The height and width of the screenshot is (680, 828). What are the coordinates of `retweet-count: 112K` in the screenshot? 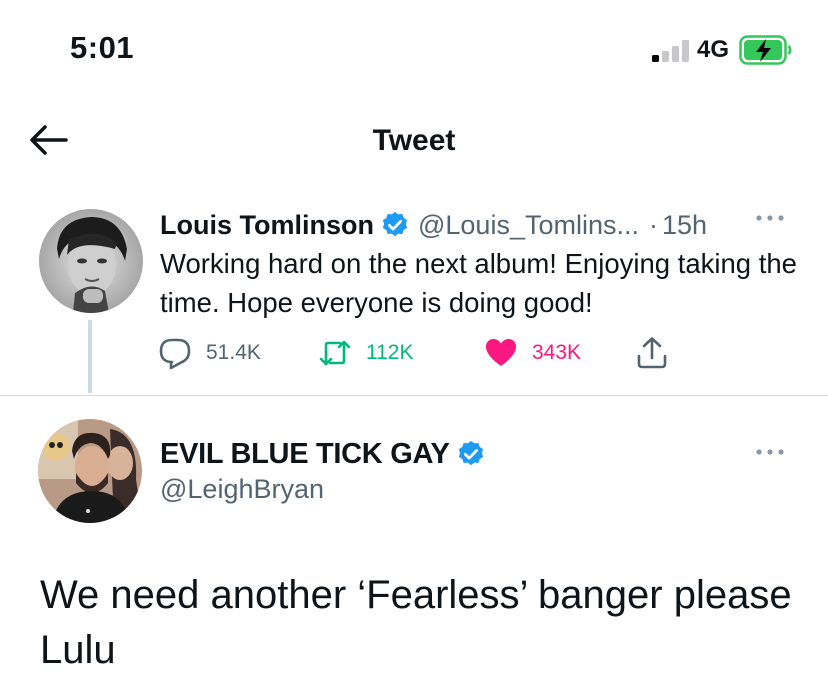 It's located at (390, 352).